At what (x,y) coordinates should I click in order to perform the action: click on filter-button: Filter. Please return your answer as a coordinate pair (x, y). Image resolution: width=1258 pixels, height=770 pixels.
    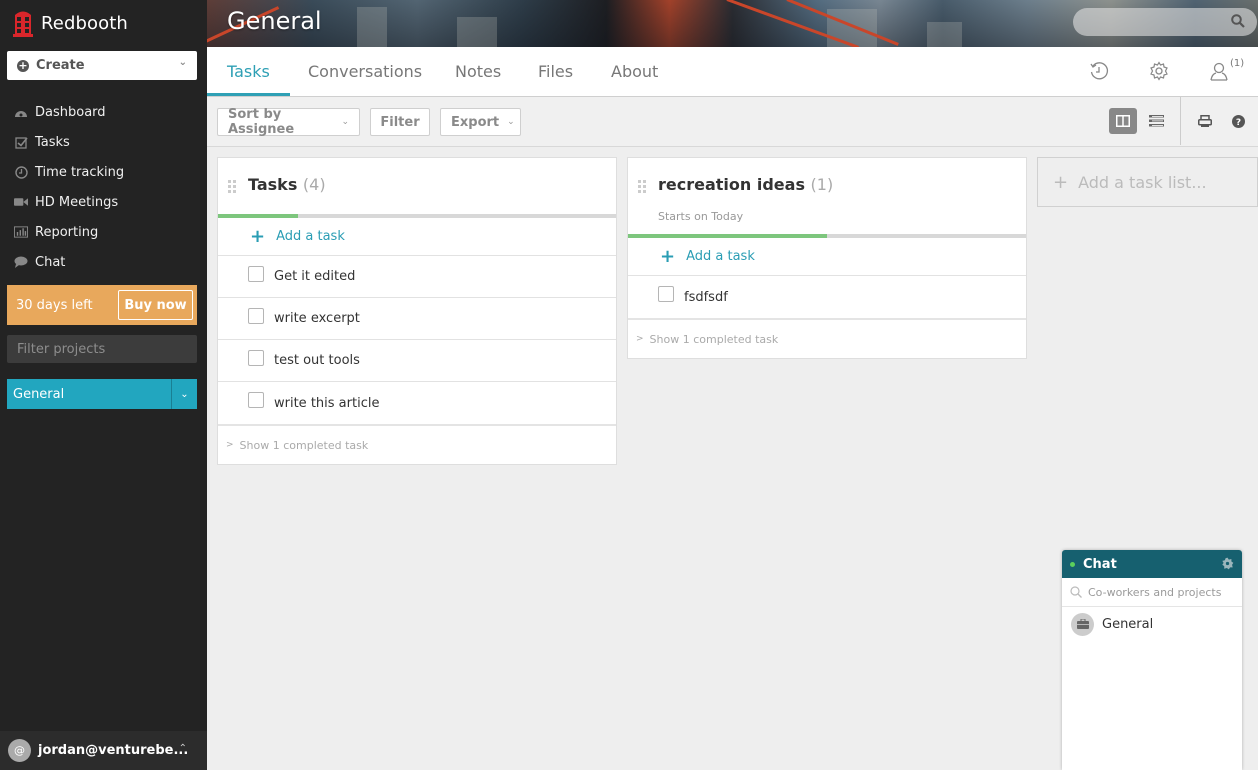
    Looking at the image, I should click on (400, 122).